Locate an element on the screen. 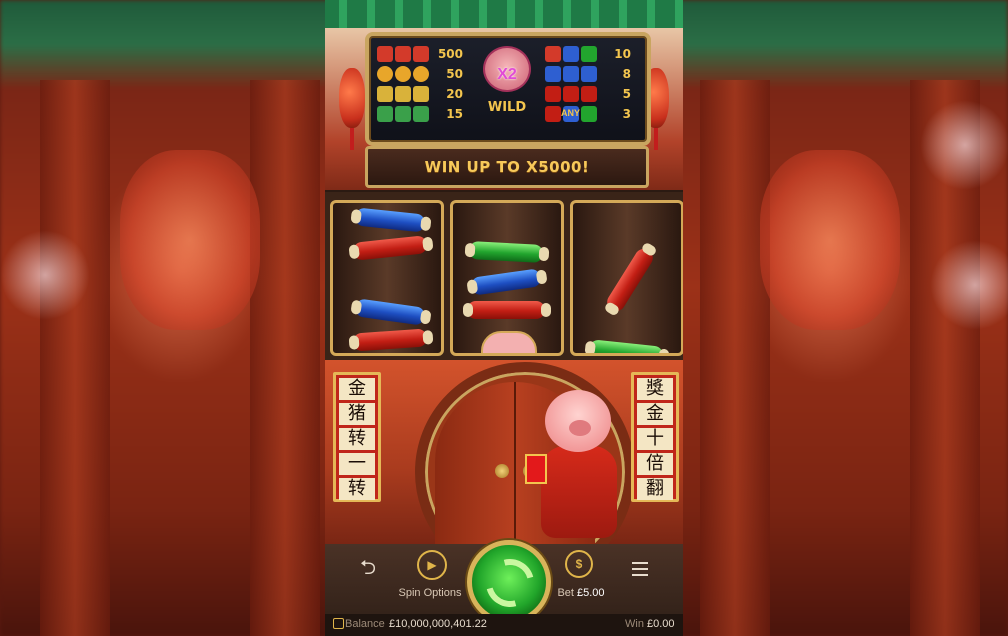 The width and height of the screenshot is (1008, 636). reel-area is located at coordinates (504, 276).